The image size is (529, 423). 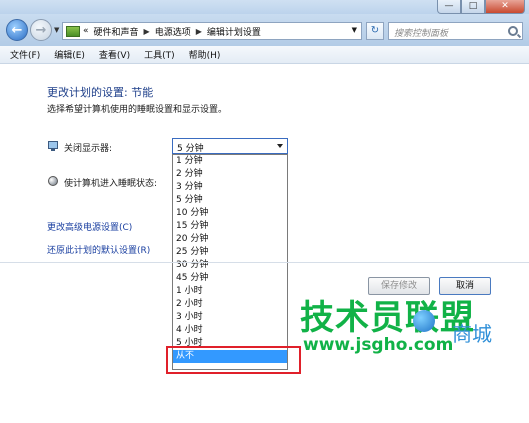 I want to click on sleep-moon-icon, so click(x=53, y=181).